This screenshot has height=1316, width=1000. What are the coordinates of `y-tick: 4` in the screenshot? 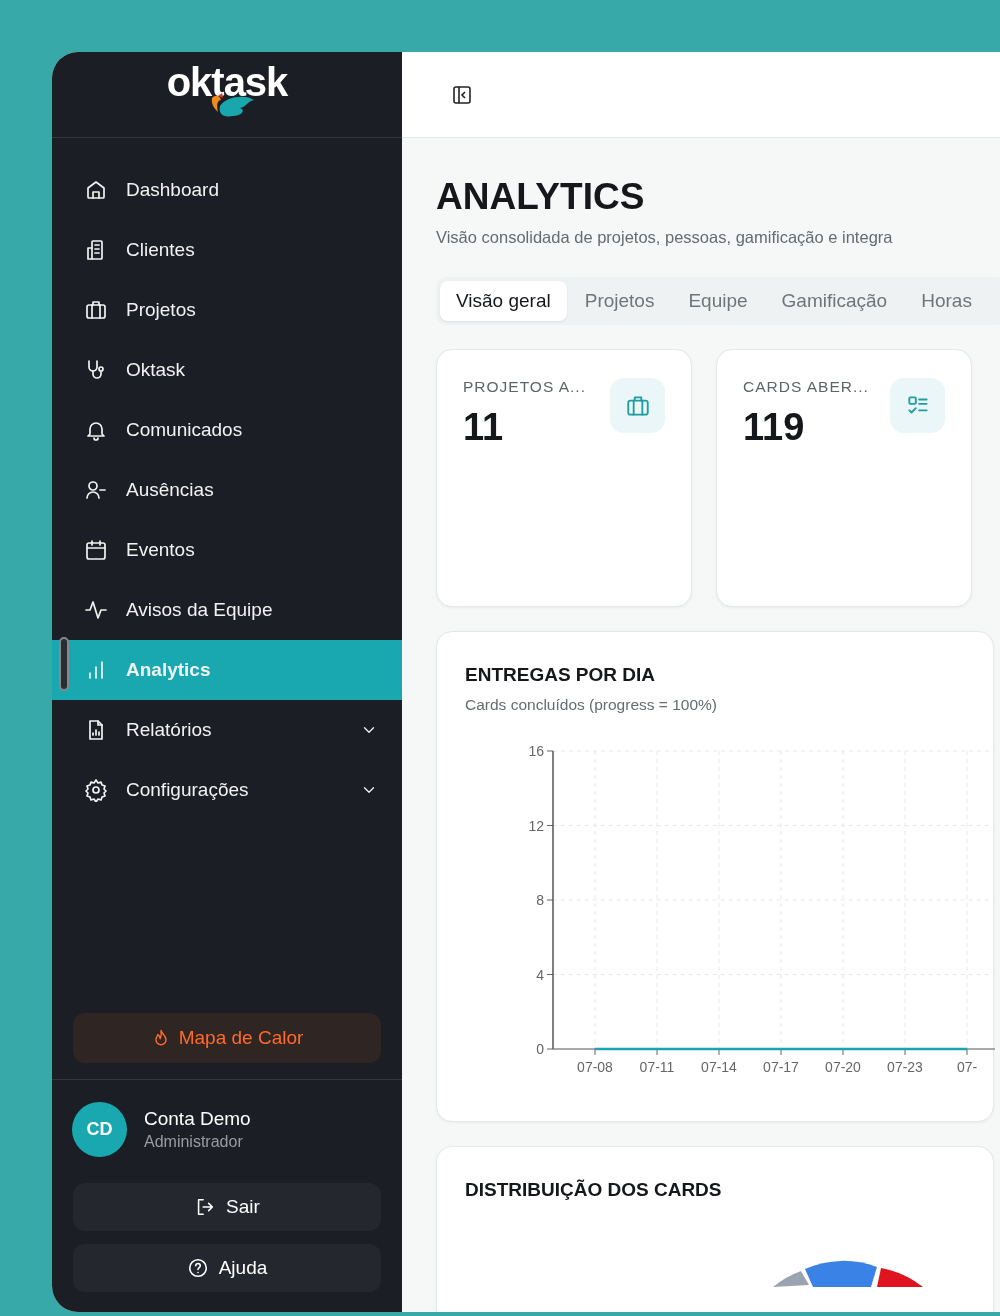 It's located at (545, 974).